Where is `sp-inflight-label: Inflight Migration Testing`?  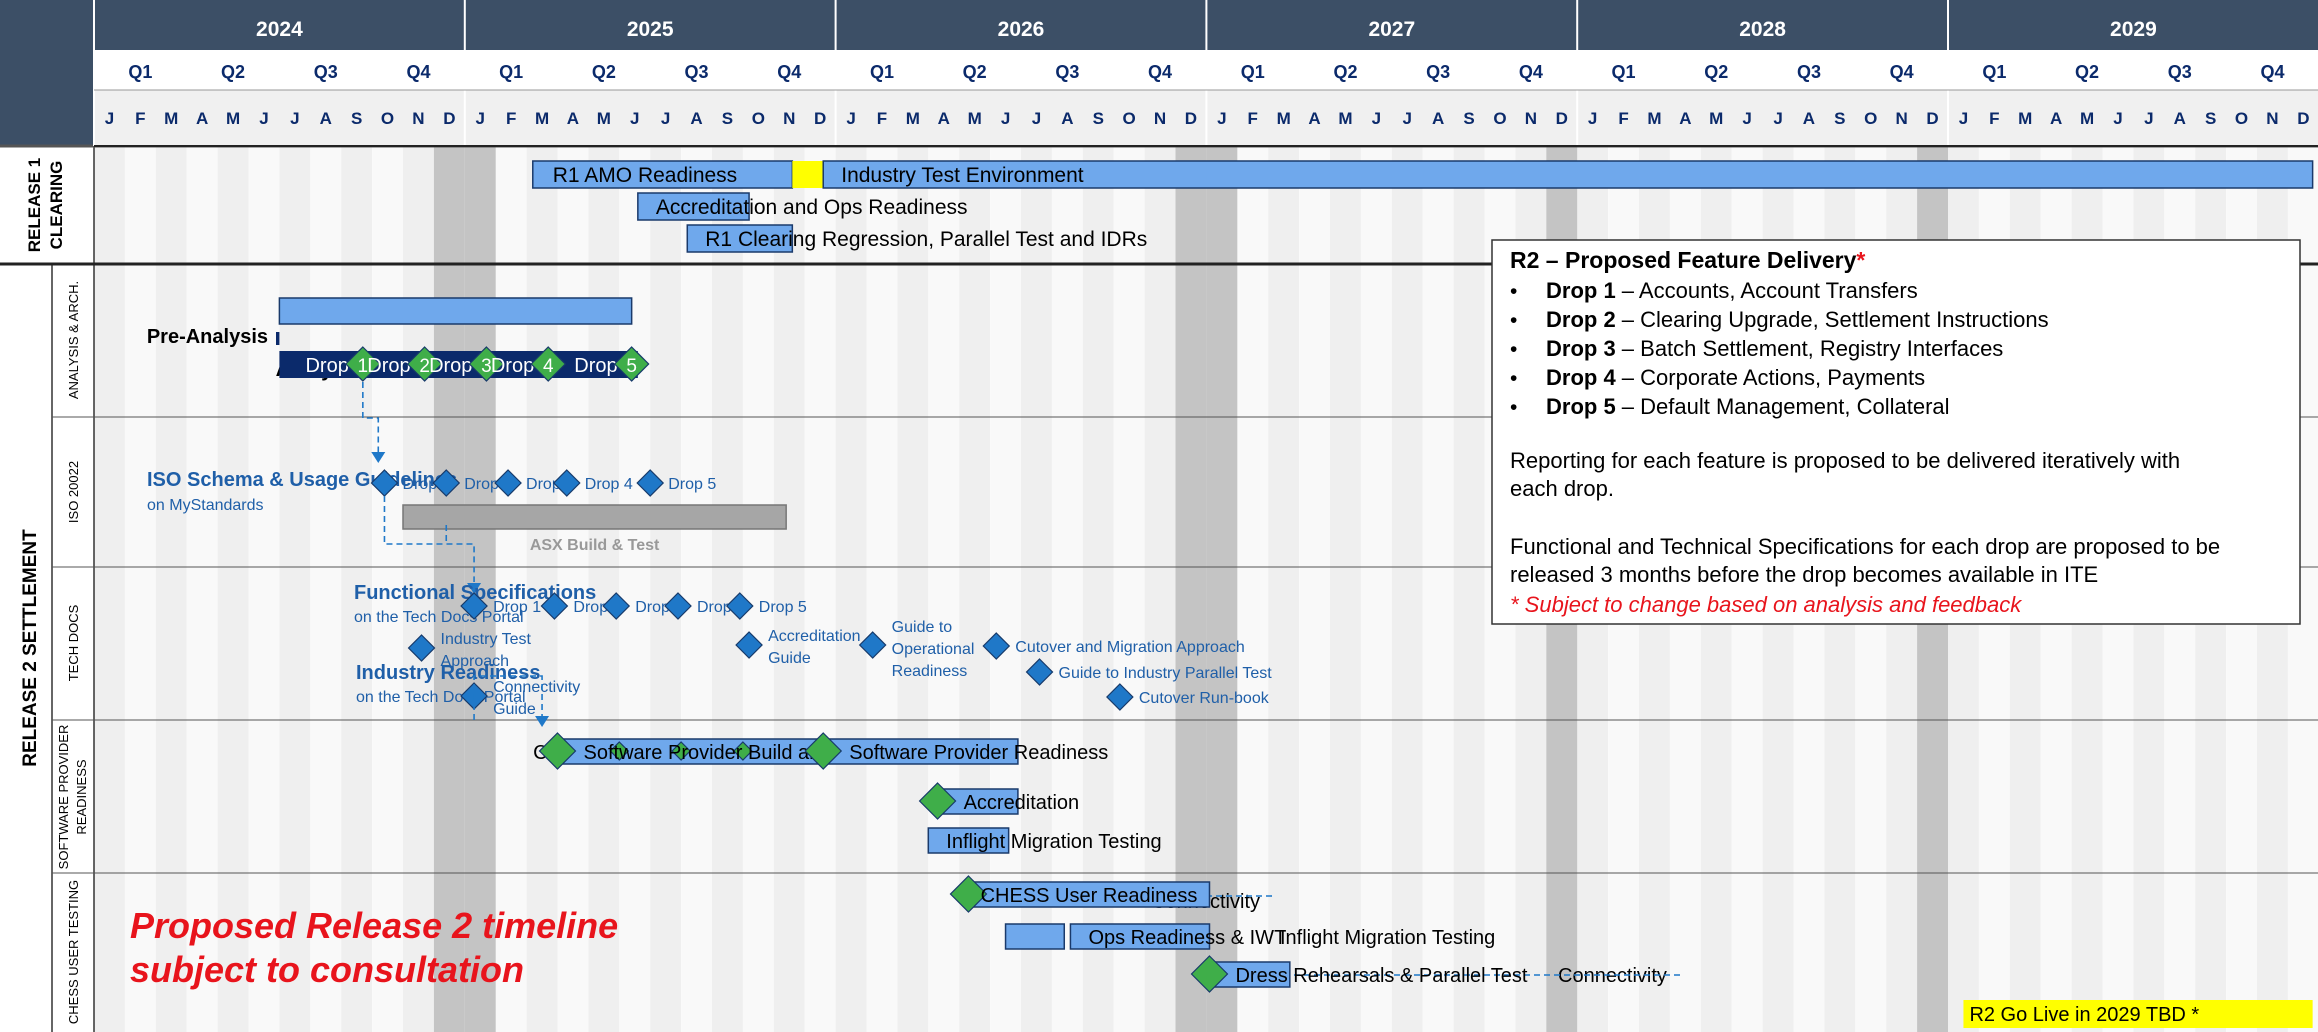 sp-inflight-label: Inflight Migration Testing is located at coordinates (1053, 842).